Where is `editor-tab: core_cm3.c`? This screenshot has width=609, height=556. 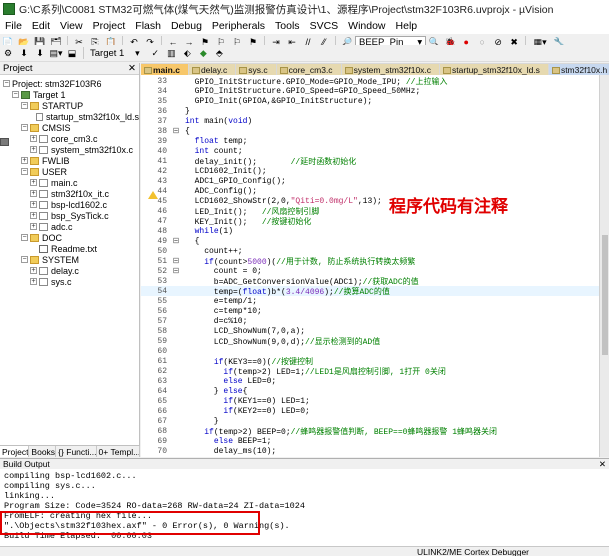
editor-tab: core_cm3.c is located at coordinates (308, 69).